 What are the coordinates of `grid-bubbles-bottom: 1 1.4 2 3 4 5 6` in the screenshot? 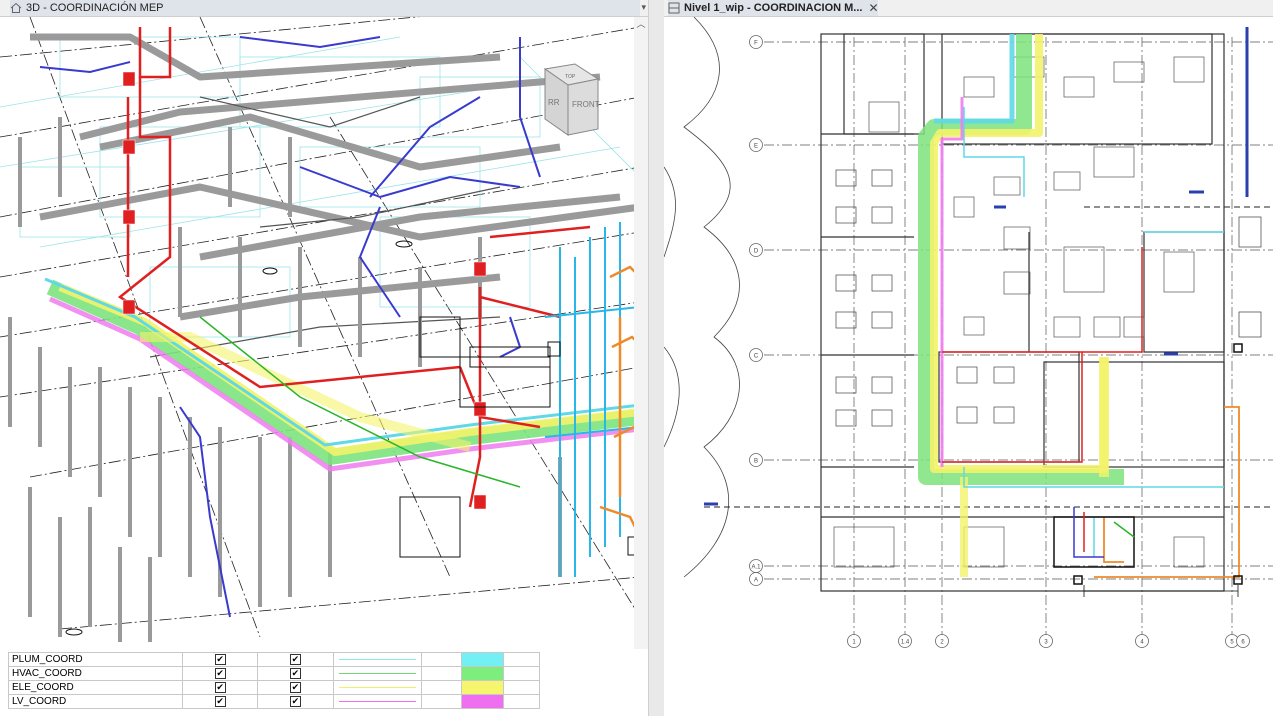 It's located at (1048, 641).